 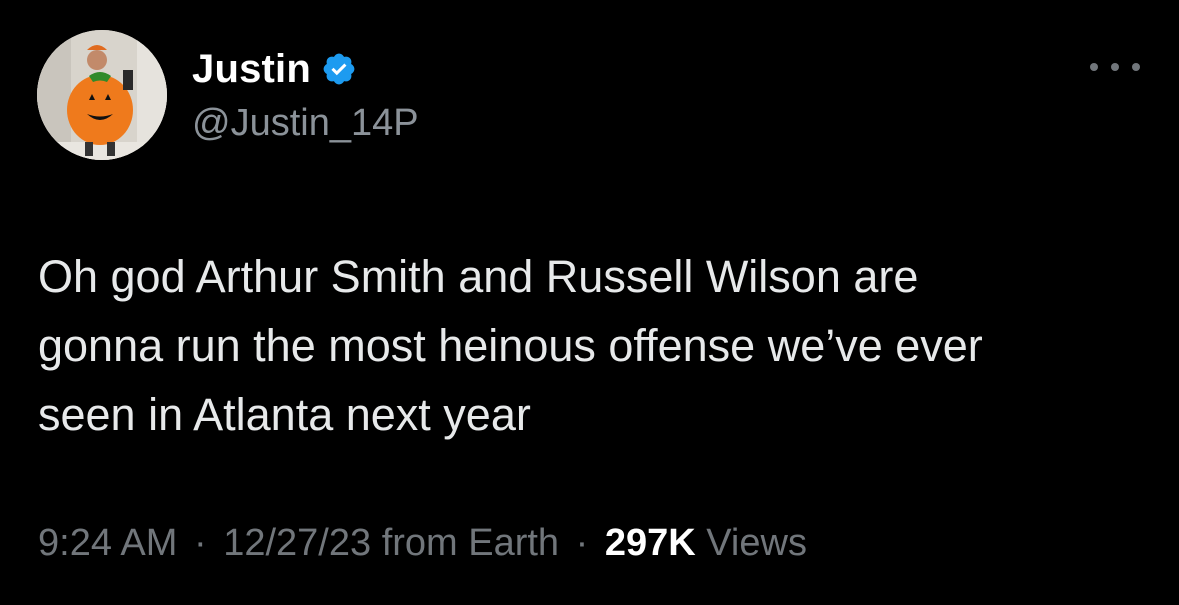 What do you see at coordinates (470, 543) in the screenshot?
I see `tweet-location: from Earth` at bounding box center [470, 543].